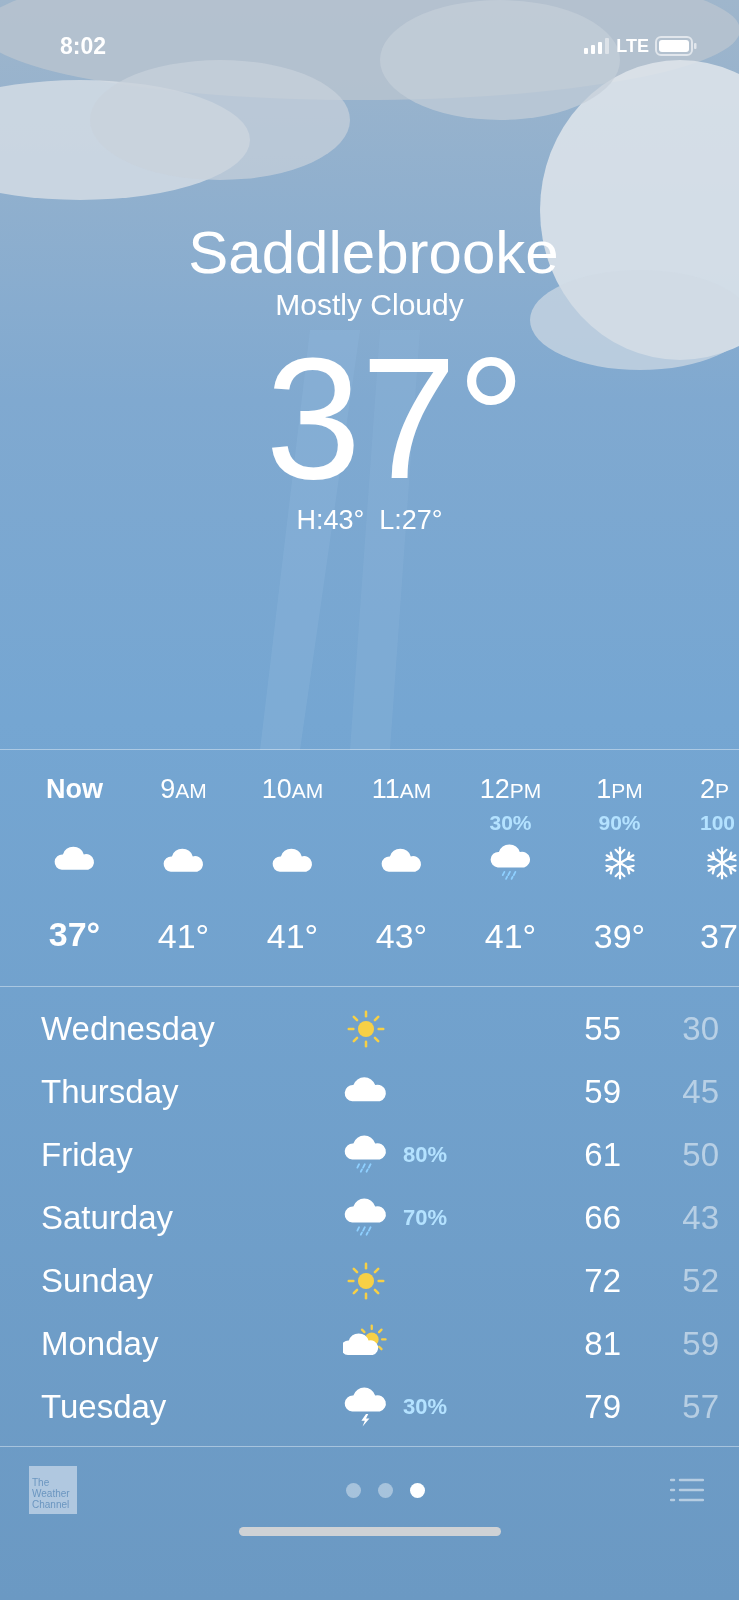 The height and width of the screenshot is (1600, 739). Describe the element at coordinates (110, 1091) in the screenshot. I see `day-name: Thursday` at that location.